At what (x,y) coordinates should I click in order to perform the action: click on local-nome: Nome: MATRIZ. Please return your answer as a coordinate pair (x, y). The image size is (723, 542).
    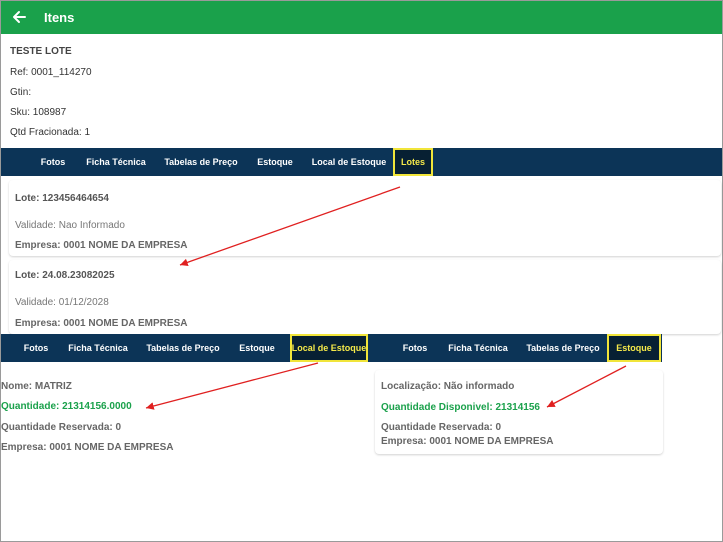
    Looking at the image, I should click on (36, 386).